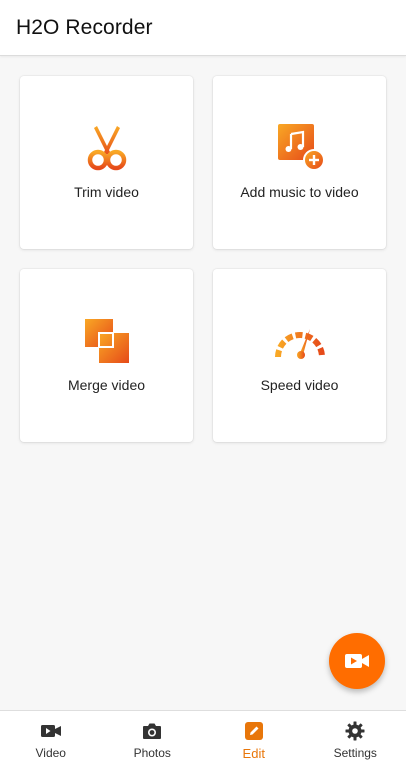 The height and width of the screenshot is (768, 406). Describe the element at coordinates (106, 192) in the screenshot. I see `trim-video-label: Trim video` at that location.